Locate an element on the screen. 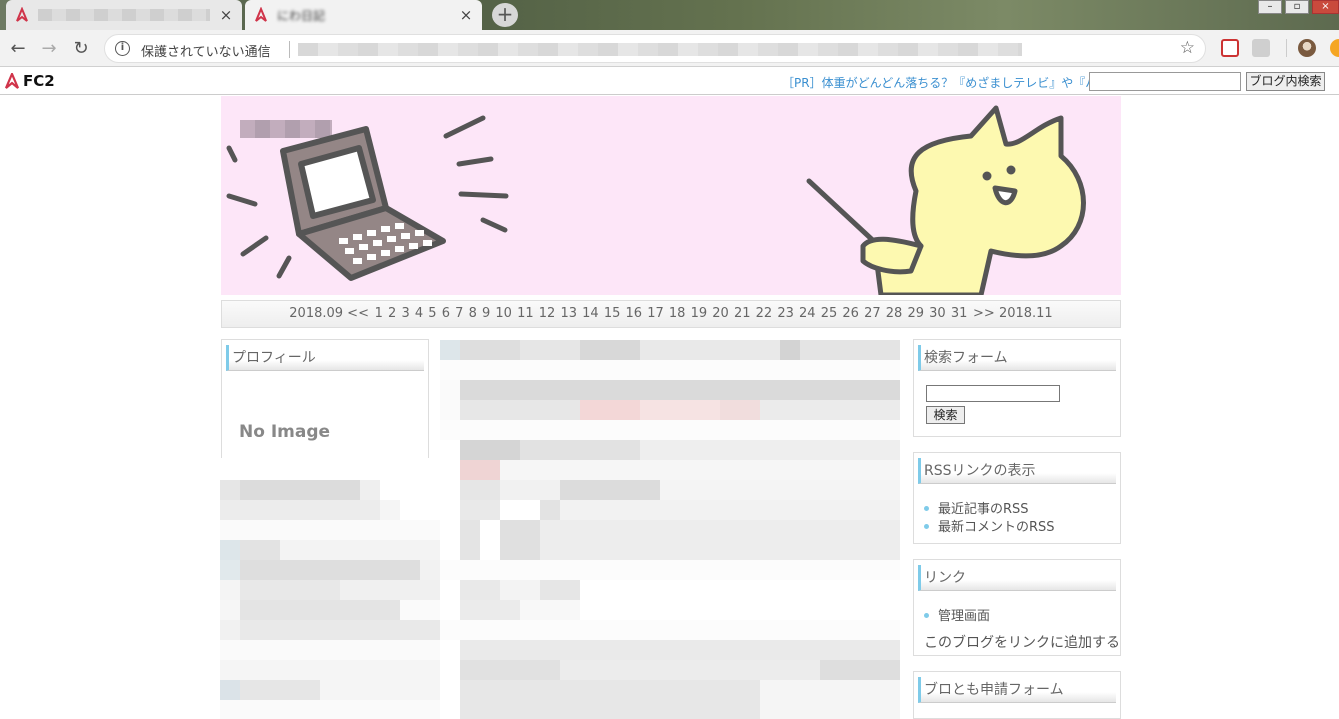 This screenshot has height=719, width=1339. new-tab-icon: + is located at coordinates (505, 15).